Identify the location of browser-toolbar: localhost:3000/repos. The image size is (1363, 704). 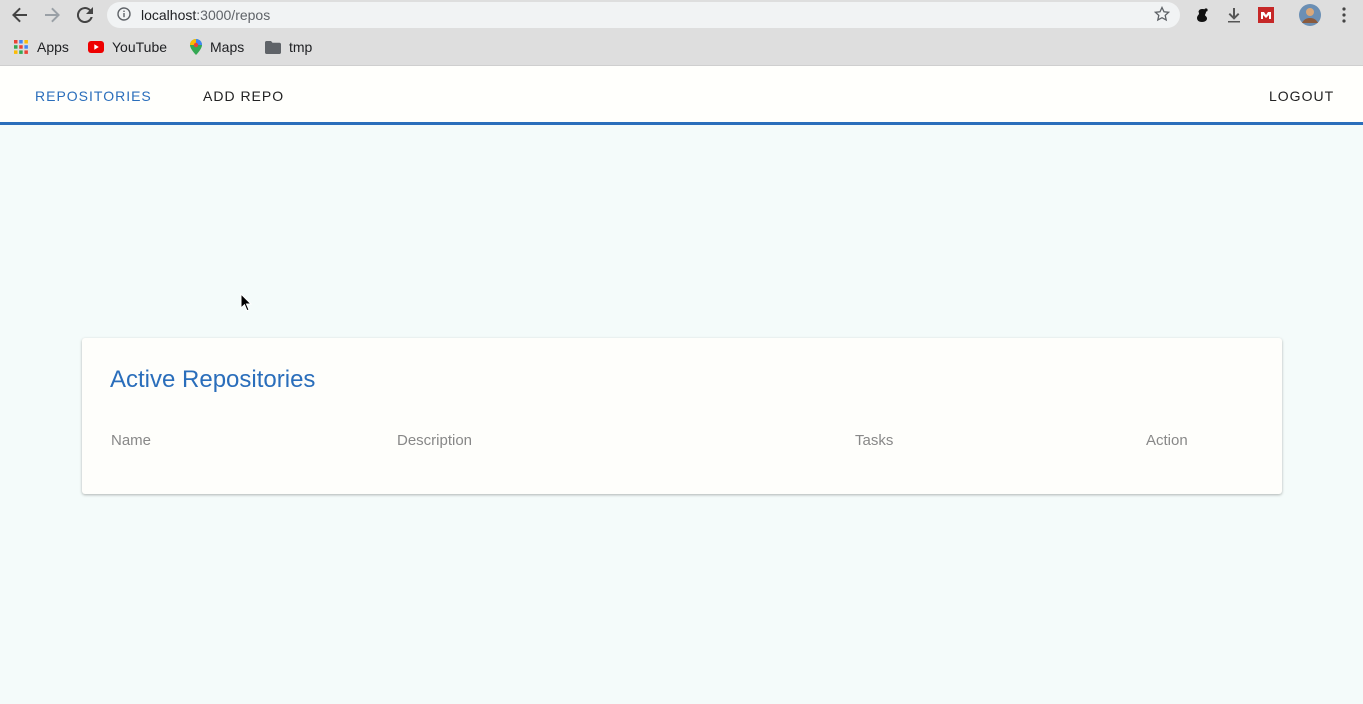
(681, 15).